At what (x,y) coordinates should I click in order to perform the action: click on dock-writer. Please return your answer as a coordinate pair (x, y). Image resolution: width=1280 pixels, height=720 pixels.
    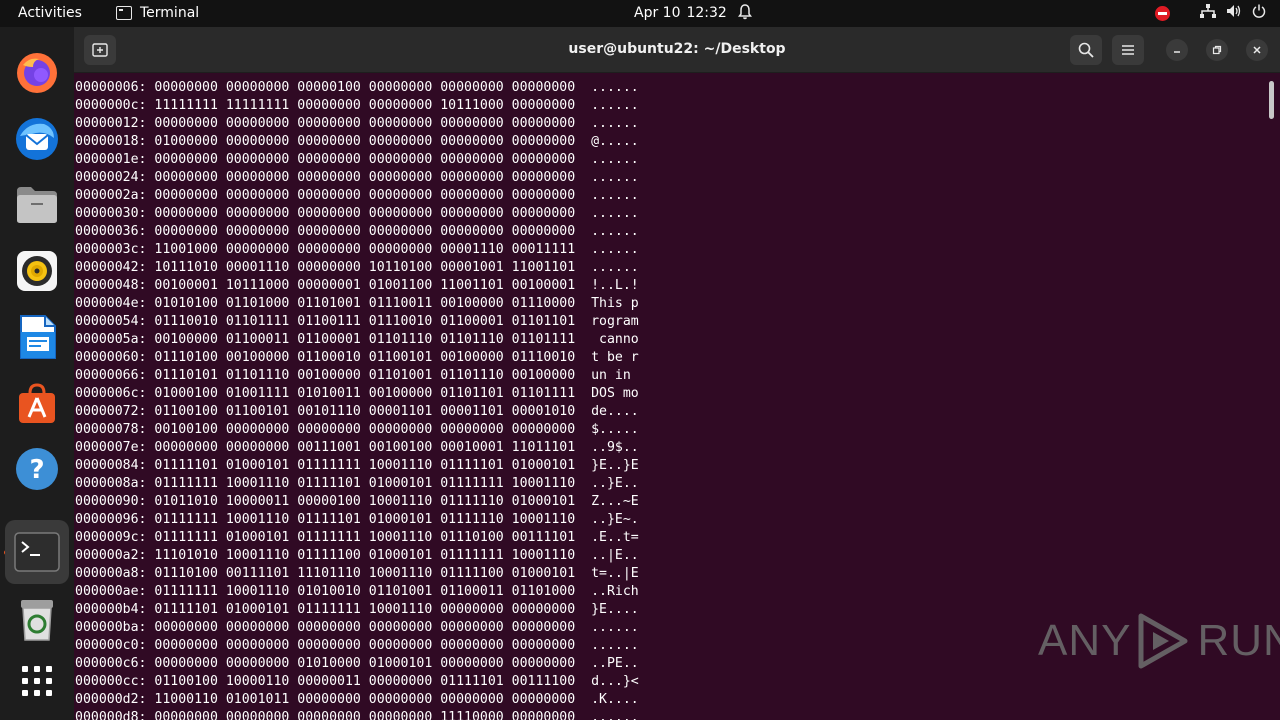
    Looking at the image, I should click on (37, 337).